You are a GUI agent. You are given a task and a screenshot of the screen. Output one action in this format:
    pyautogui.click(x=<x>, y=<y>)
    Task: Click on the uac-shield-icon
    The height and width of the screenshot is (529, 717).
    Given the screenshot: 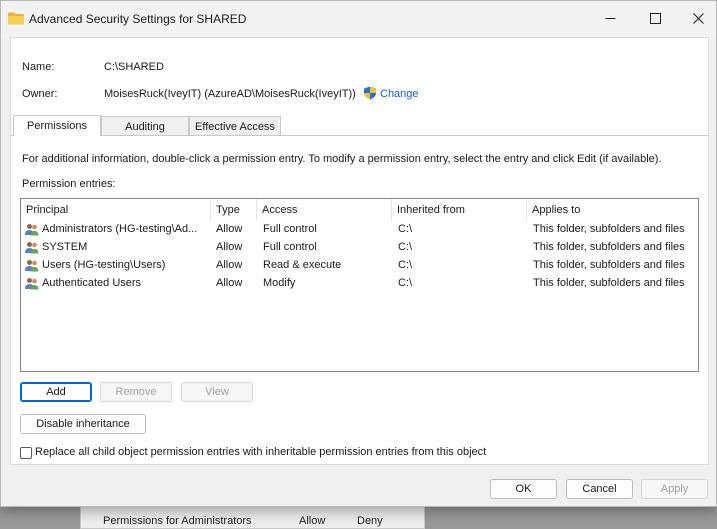 What is the action you would take?
    pyautogui.click(x=370, y=93)
    